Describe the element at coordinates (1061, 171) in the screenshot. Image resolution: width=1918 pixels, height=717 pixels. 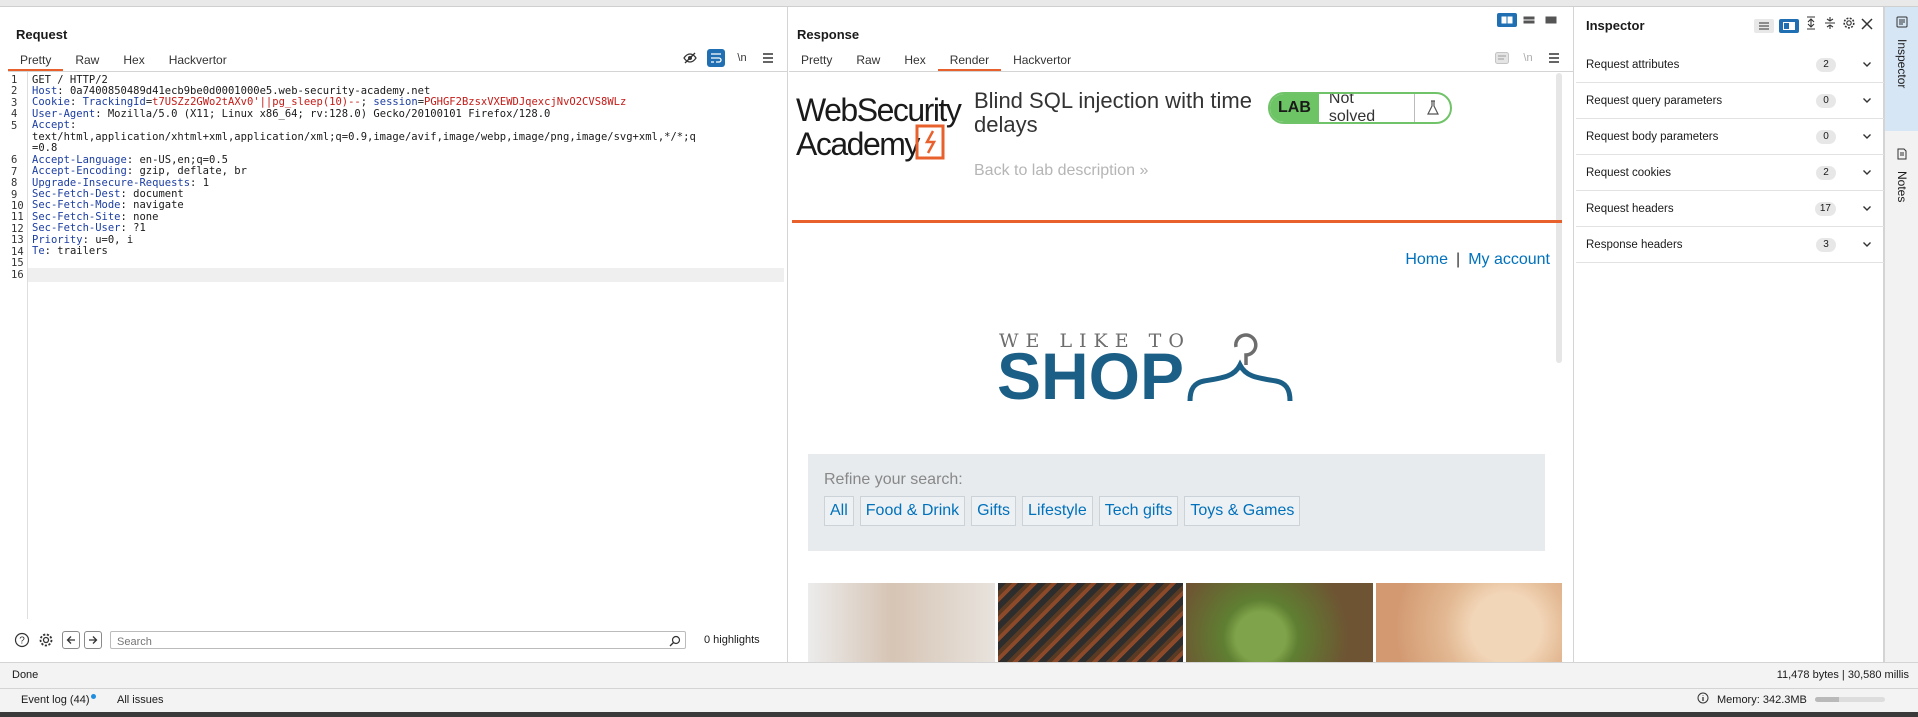
I see `back-to-lab-link: Back to lab description »` at that location.